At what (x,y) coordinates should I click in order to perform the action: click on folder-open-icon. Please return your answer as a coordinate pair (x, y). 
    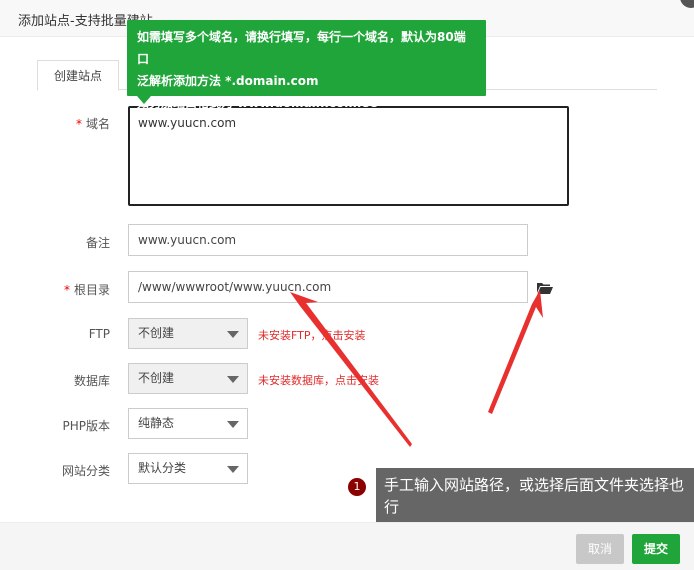
    Looking at the image, I should click on (545, 288).